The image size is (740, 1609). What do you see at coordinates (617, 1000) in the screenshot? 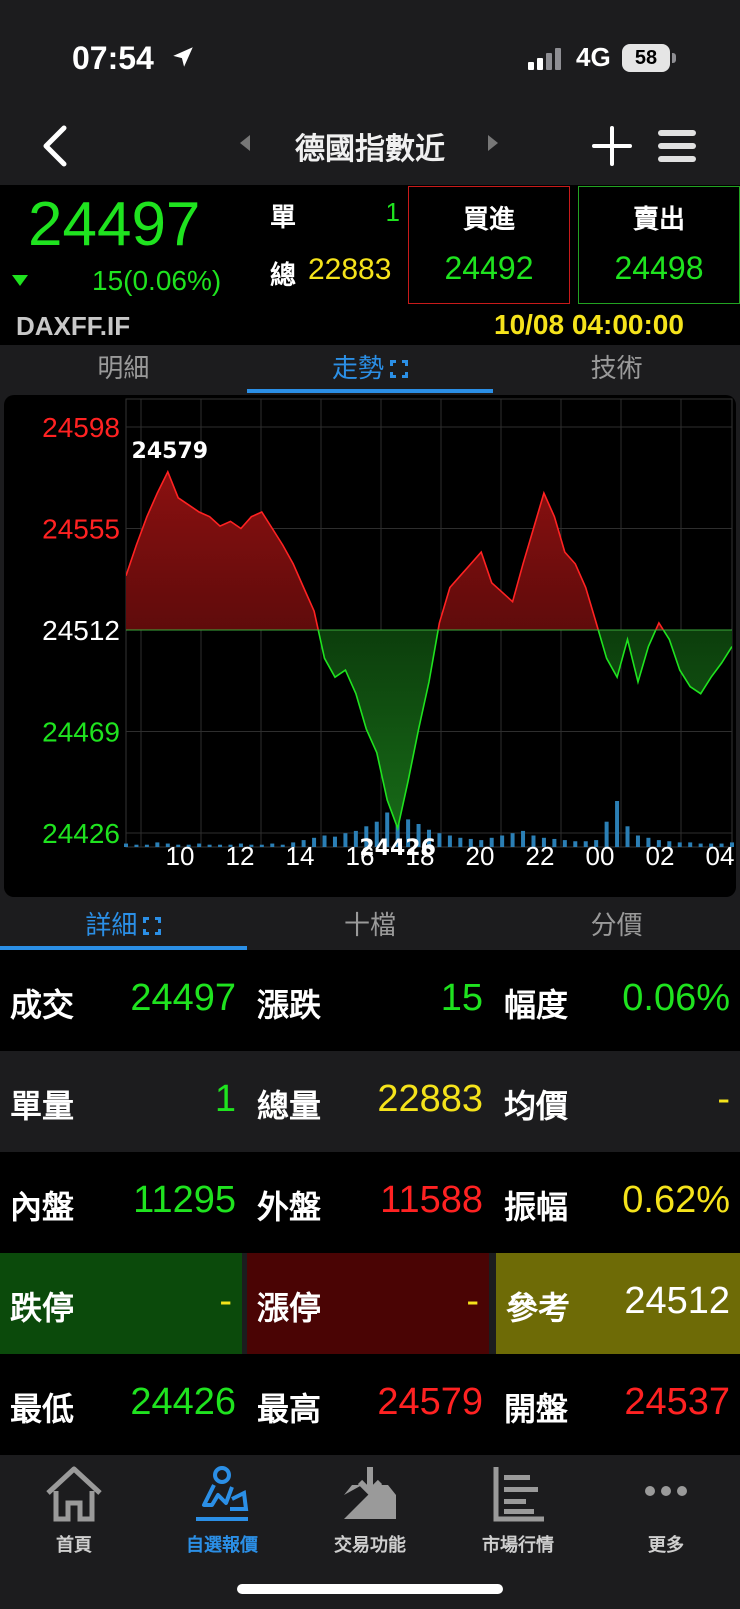
I see `detail-cell-percent: 幅度 0.06%` at bounding box center [617, 1000].